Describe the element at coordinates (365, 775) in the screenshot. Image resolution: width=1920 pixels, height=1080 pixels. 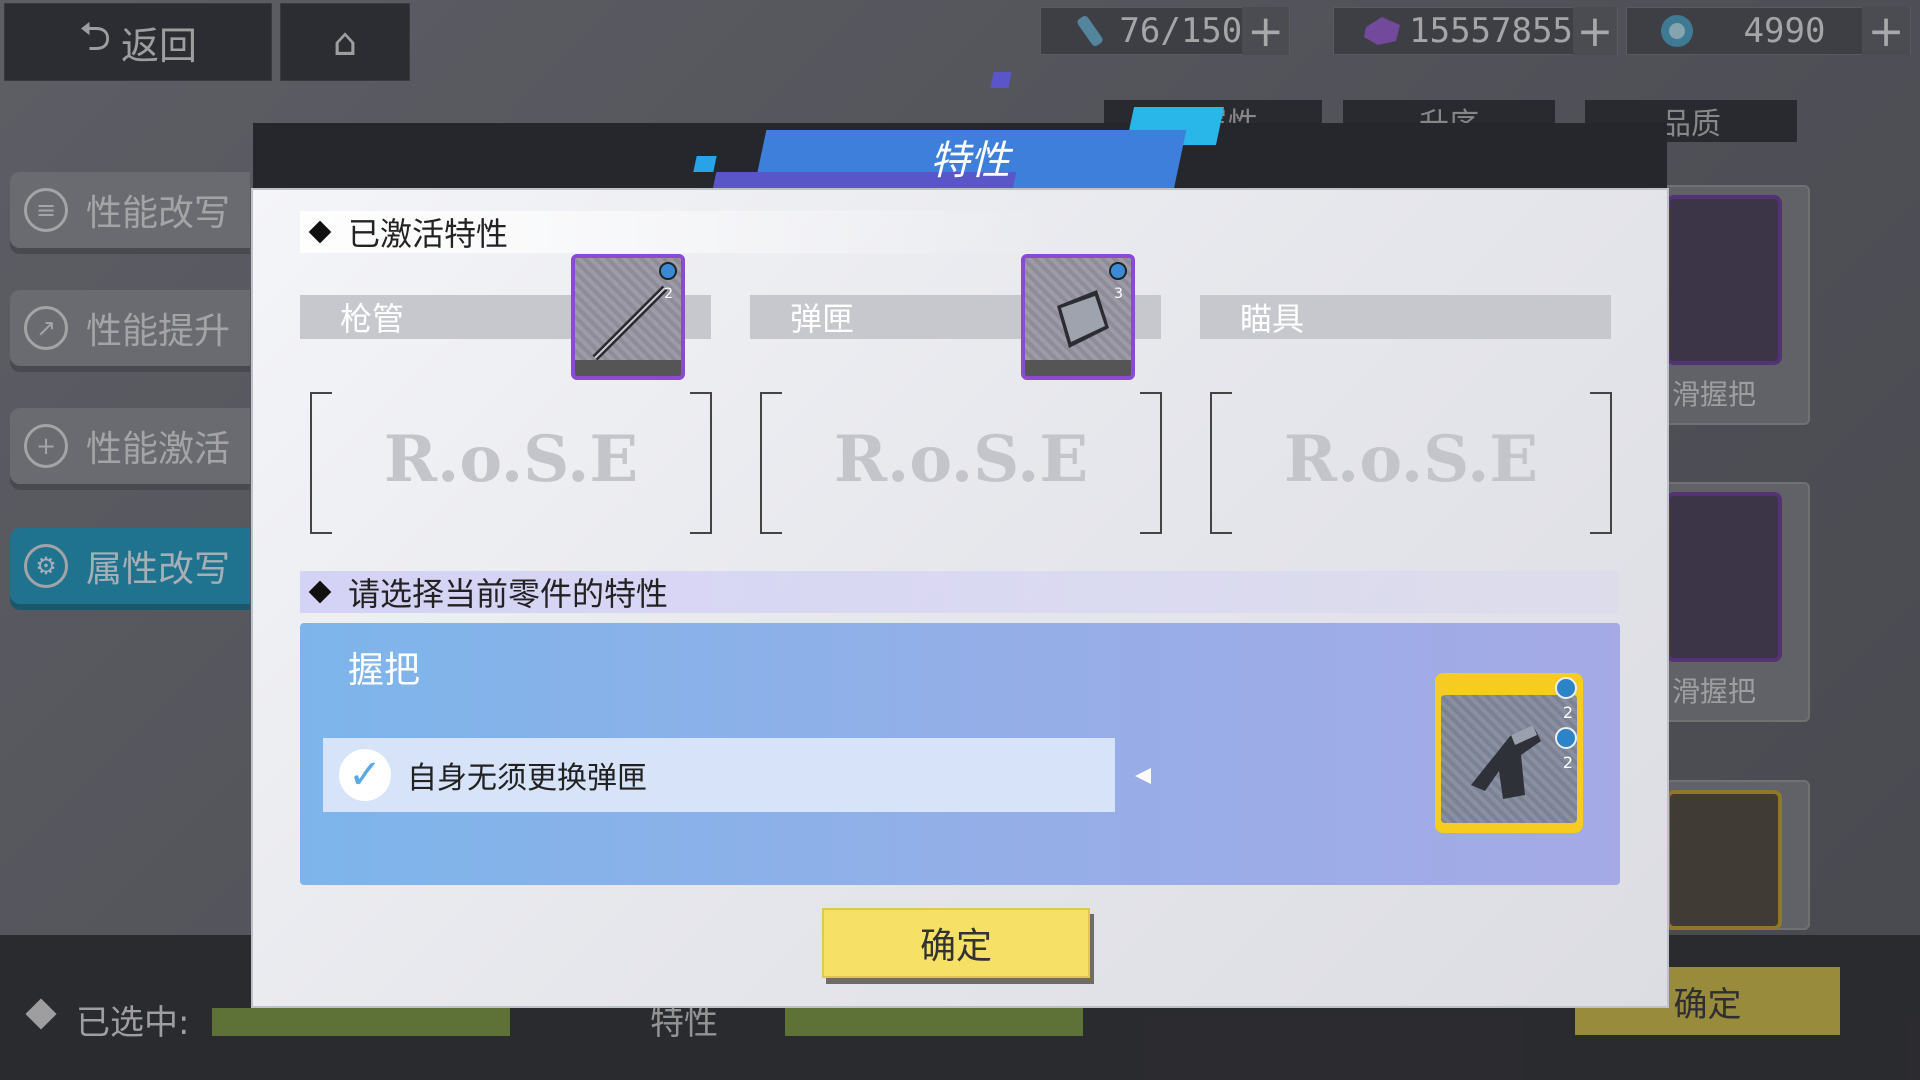
I see `checkmark-icon: ✓` at that location.